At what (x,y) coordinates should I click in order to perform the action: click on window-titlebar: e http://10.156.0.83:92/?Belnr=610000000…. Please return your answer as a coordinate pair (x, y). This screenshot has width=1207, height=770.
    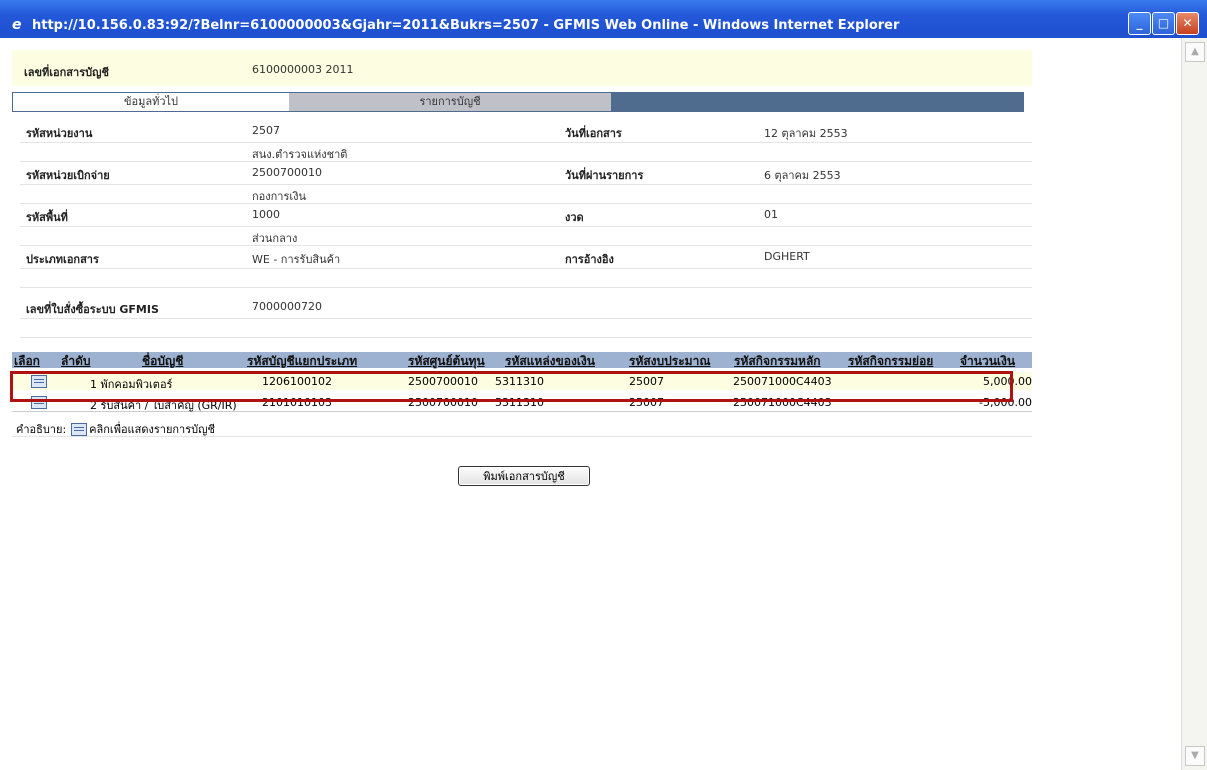
    Looking at the image, I should click on (603, 19).